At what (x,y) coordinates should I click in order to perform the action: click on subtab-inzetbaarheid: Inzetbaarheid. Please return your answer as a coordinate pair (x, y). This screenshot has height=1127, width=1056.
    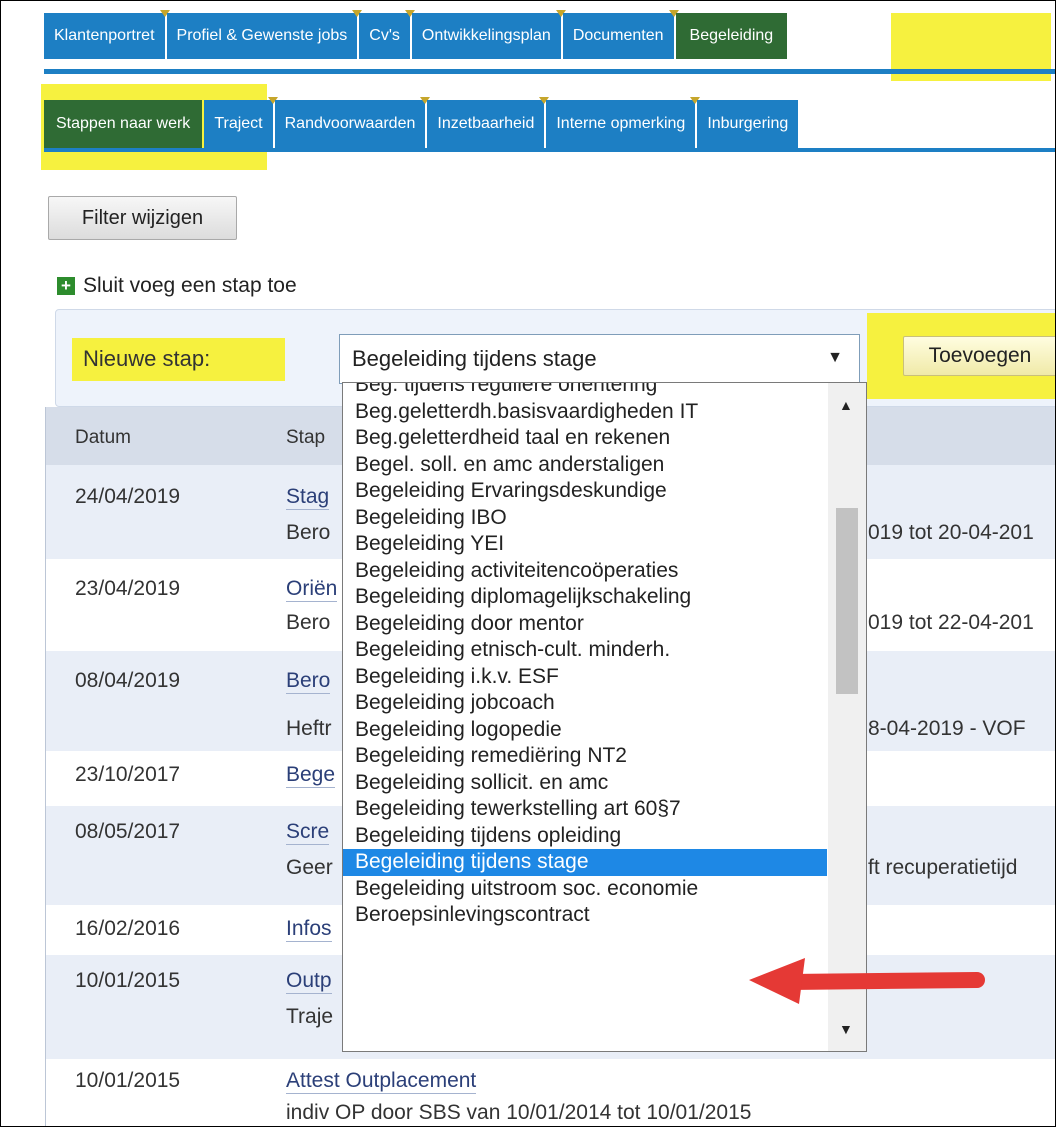
    Looking at the image, I should click on (488, 122).